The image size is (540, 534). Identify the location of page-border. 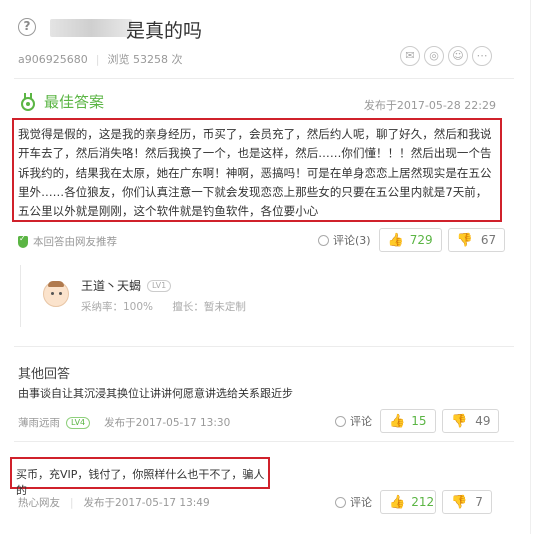
(530, 267).